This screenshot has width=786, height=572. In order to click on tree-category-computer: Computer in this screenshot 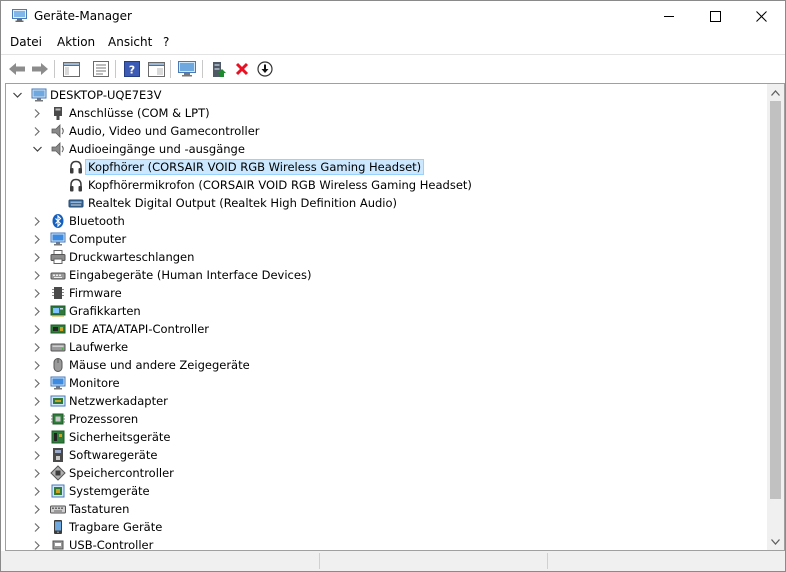, I will do `click(386, 239)`.